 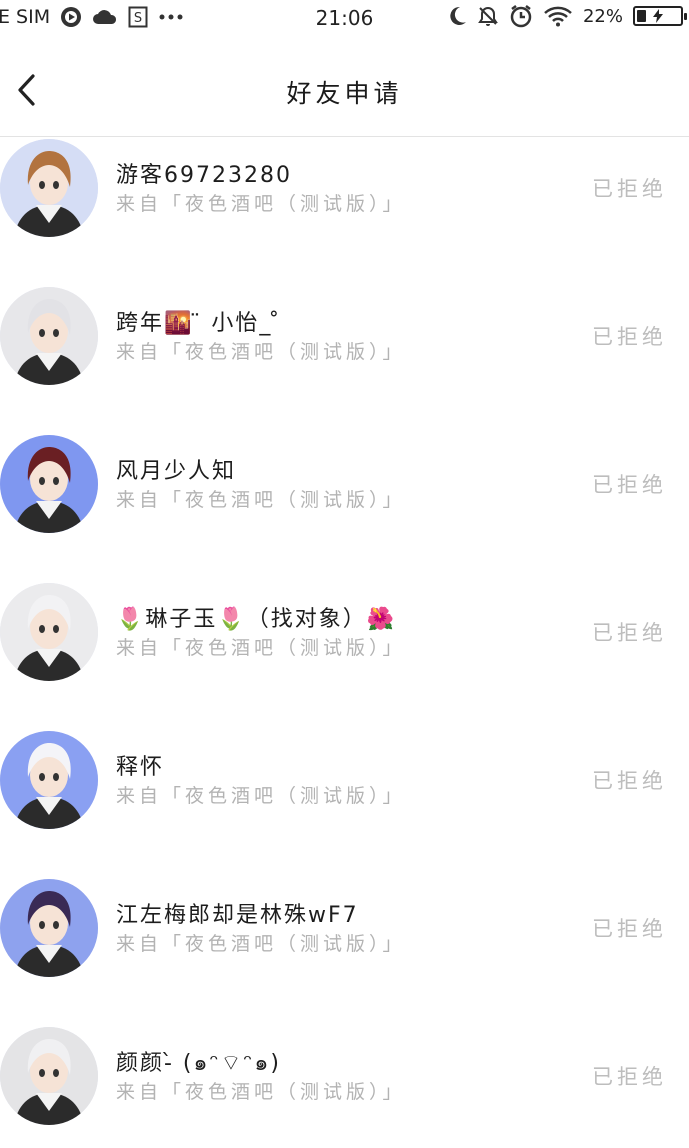 What do you see at coordinates (176, 471) in the screenshot?
I see `requester-name: 风月少人知` at bounding box center [176, 471].